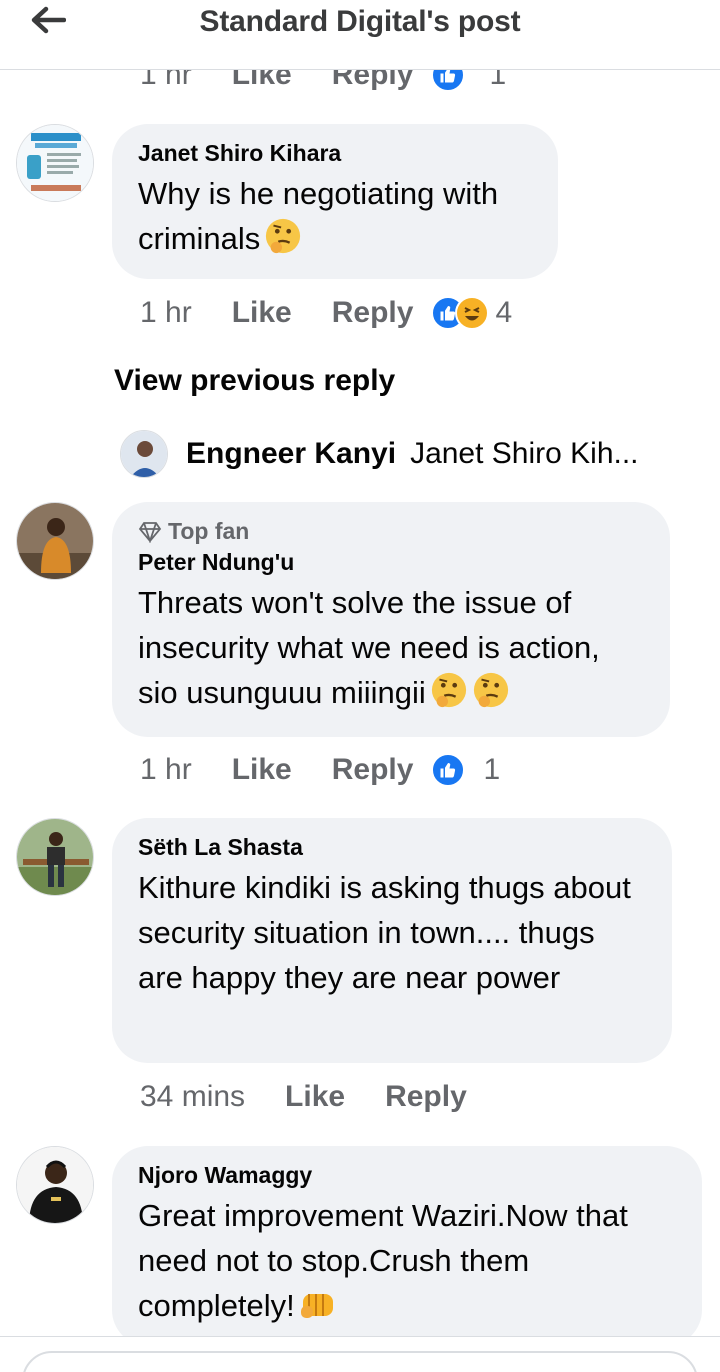 Image resolution: width=720 pixels, height=1372 pixels. What do you see at coordinates (254, 381) in the screenshot?
I see `view-previous-reply-link: View previous reply` at bounding box center [254, 381].